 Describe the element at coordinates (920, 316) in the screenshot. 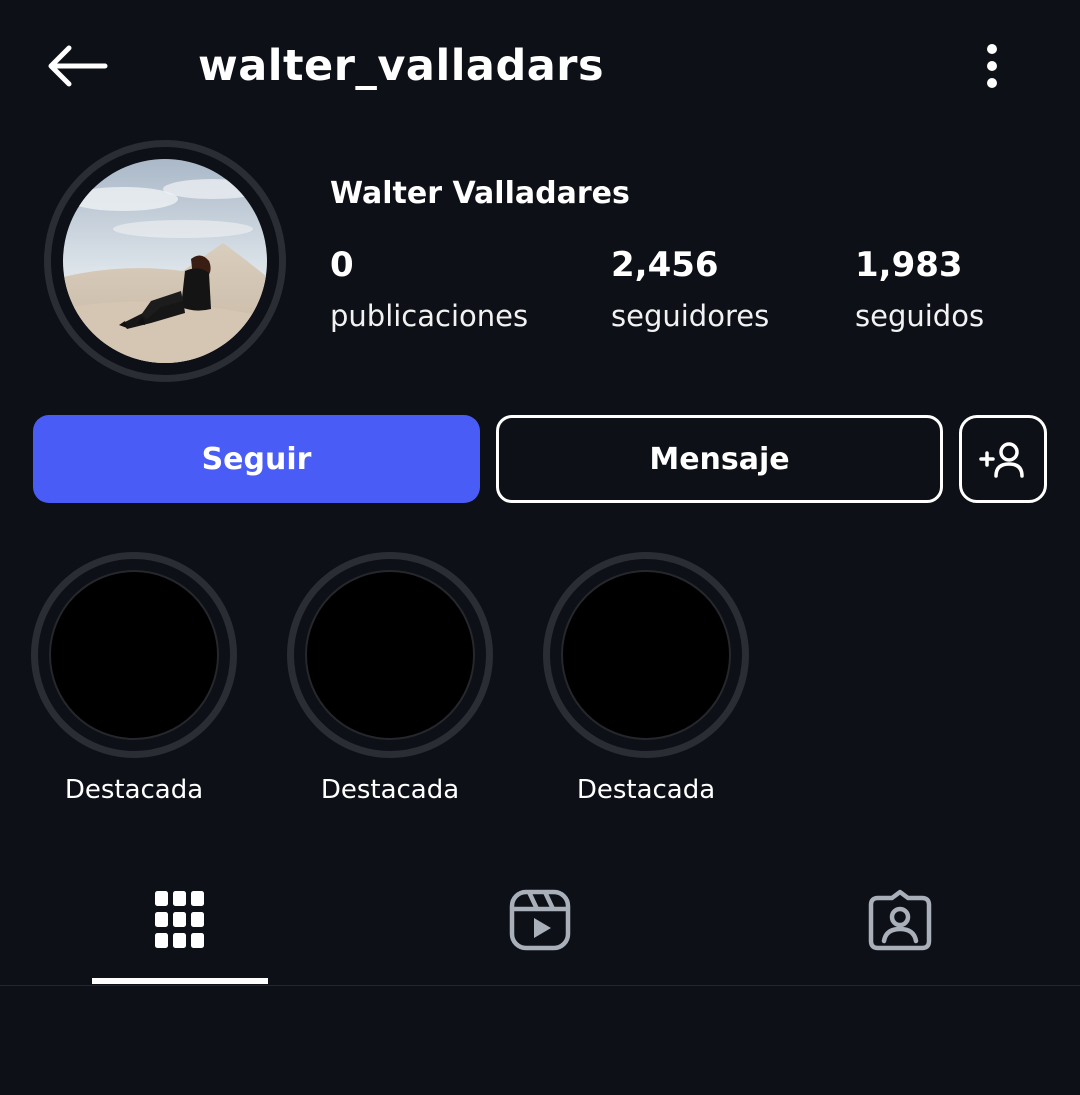

I see `stat-following-label: seguidos` at that location.